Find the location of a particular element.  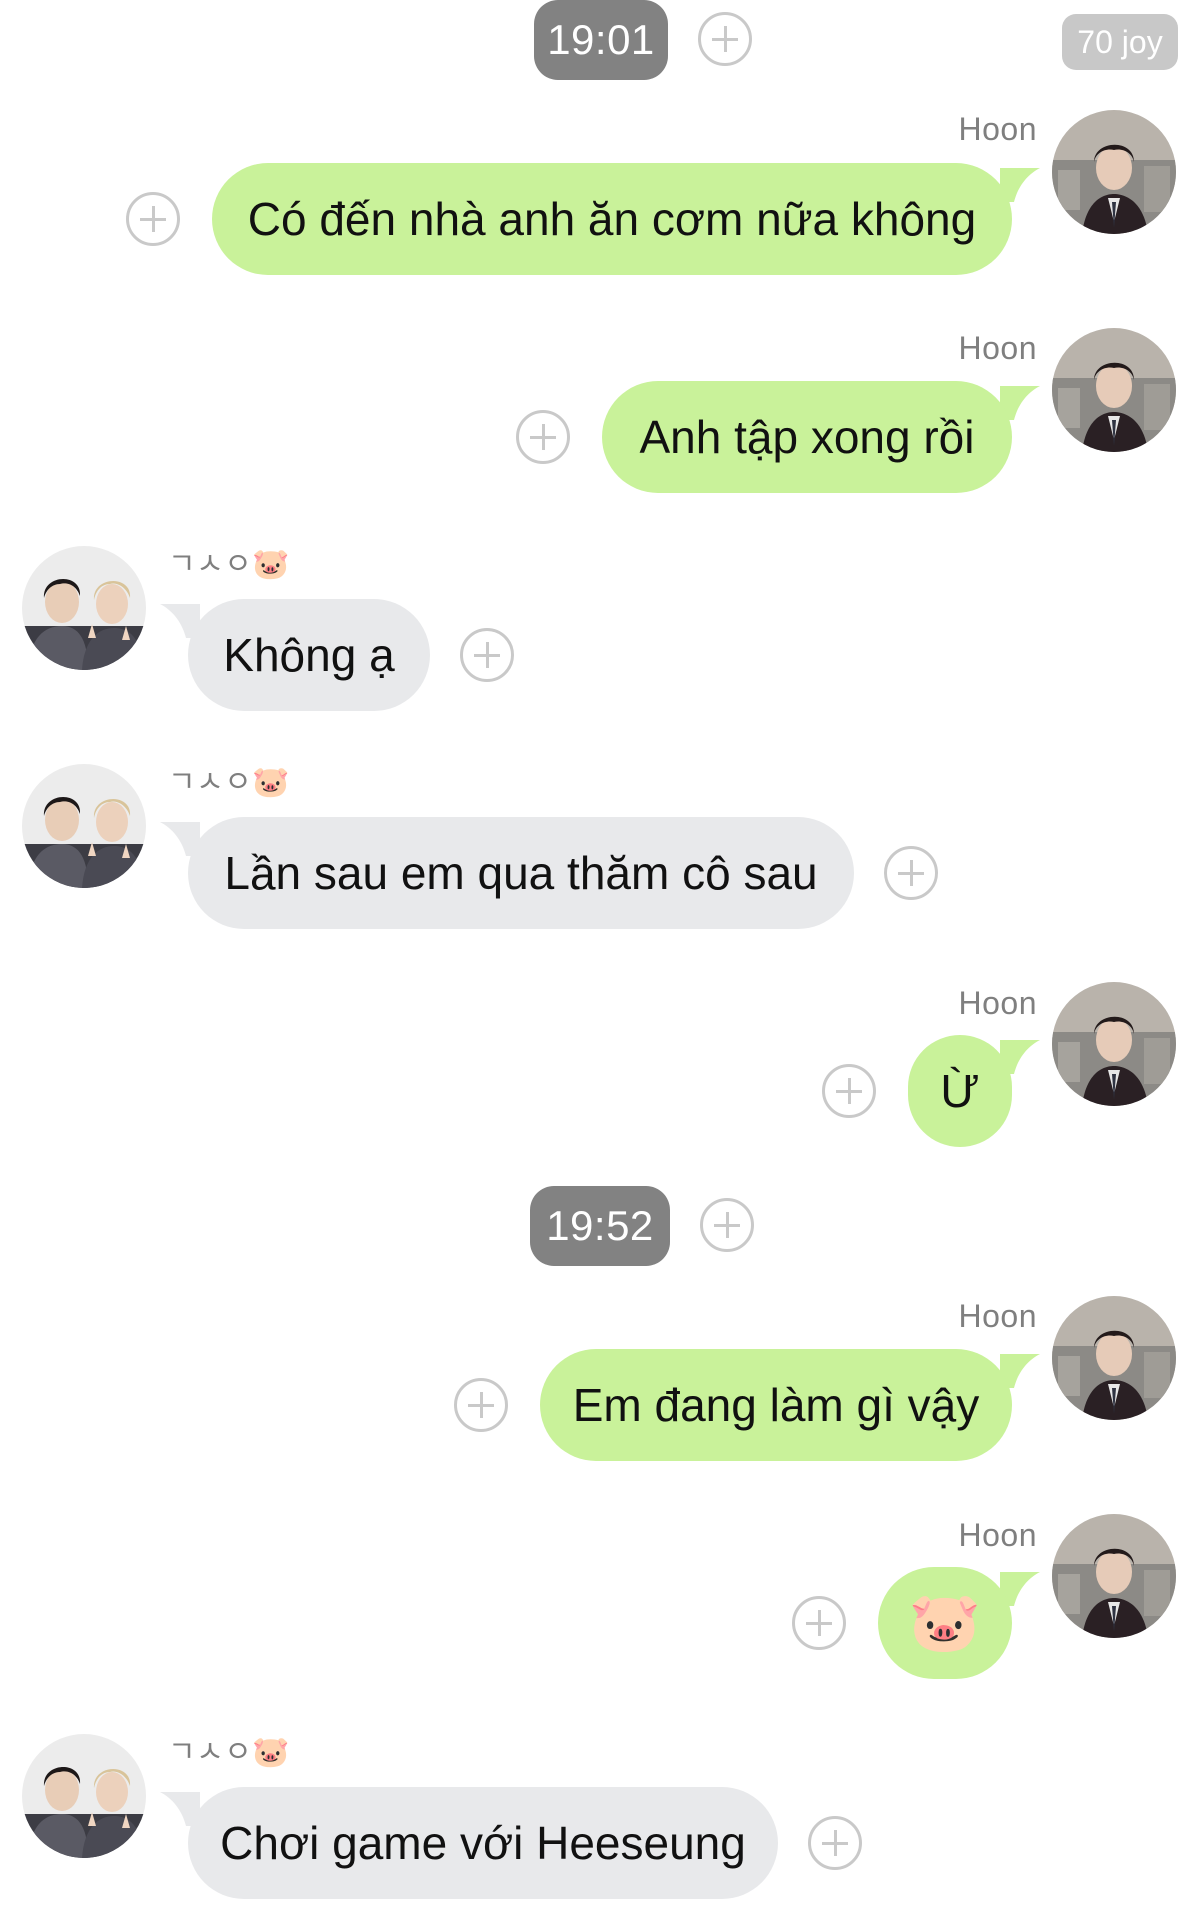

time-marker-text: 19:01 is located at coordinates (601, 39).